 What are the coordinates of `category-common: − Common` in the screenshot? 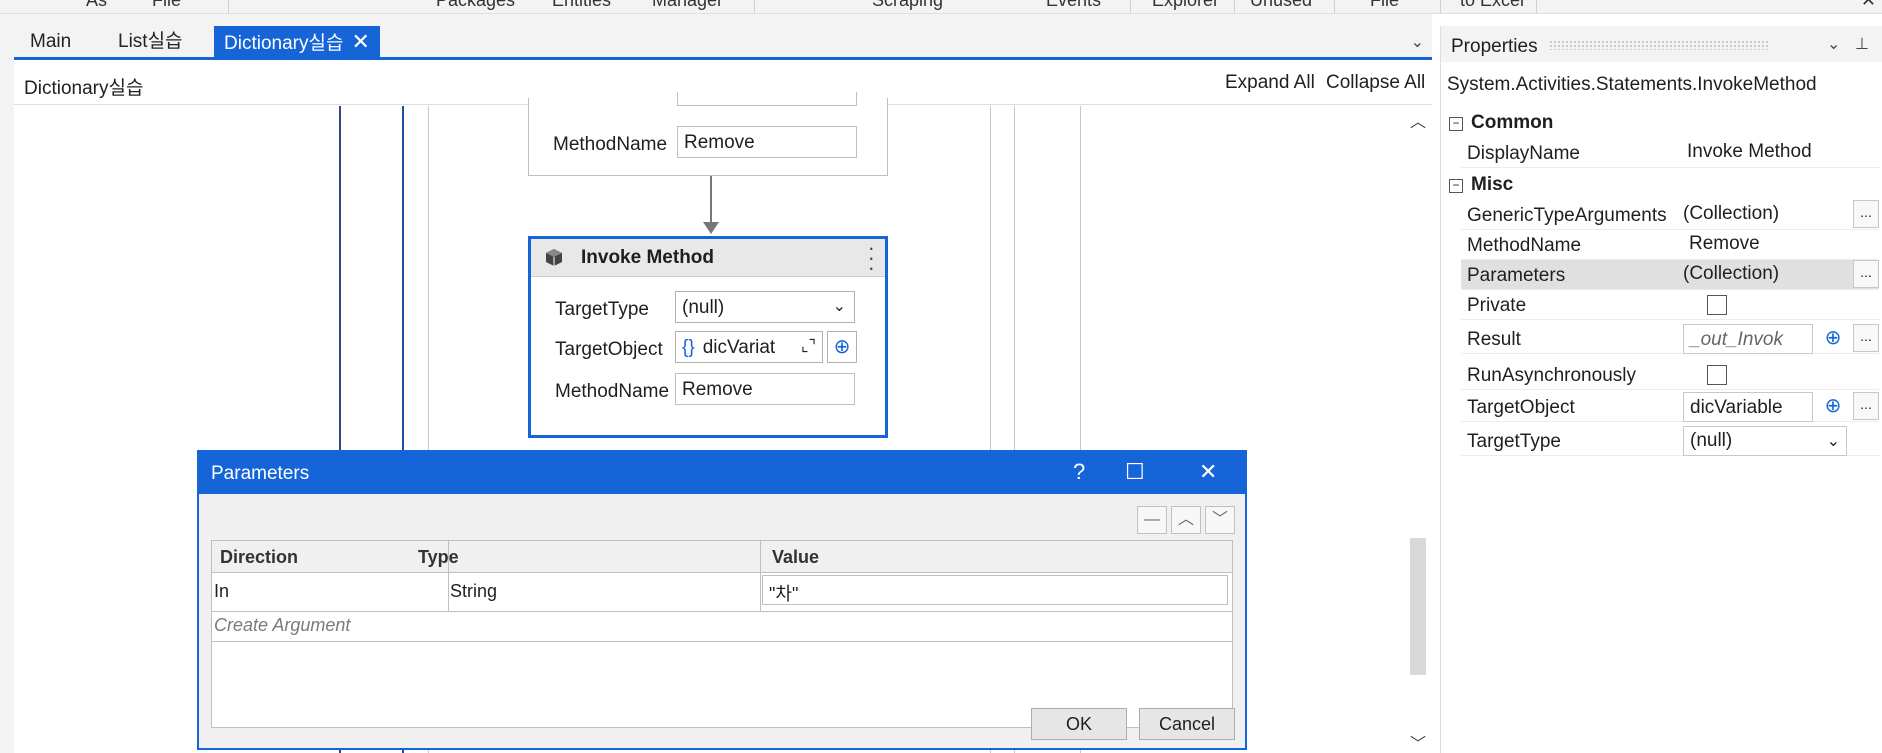 It's located at (1501, 123).